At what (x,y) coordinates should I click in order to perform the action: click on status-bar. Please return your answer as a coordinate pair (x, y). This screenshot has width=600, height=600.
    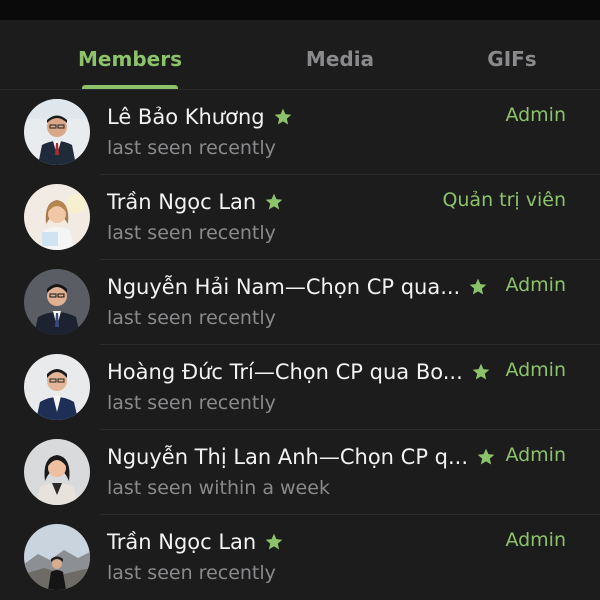
    Looking at the image, I should click on (300, 10).